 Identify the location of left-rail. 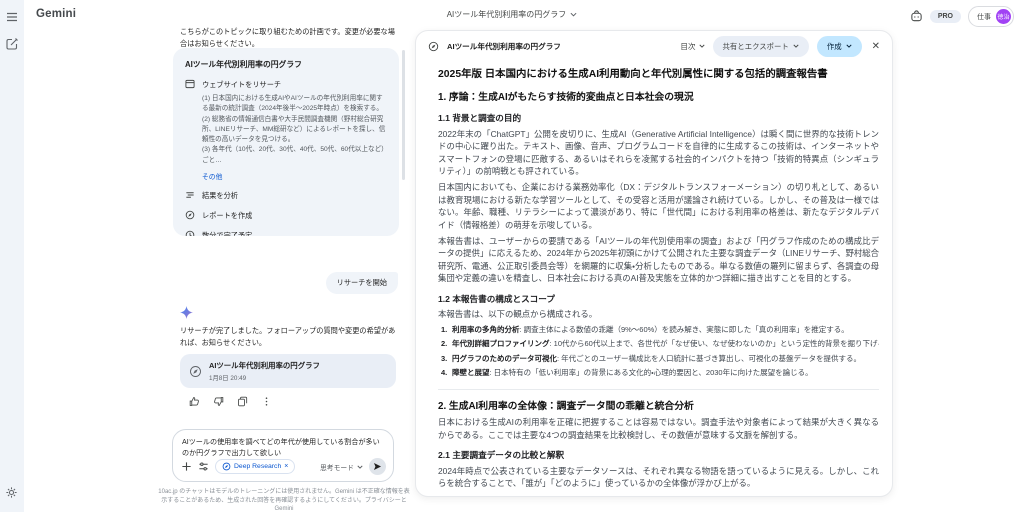
(12, 256).